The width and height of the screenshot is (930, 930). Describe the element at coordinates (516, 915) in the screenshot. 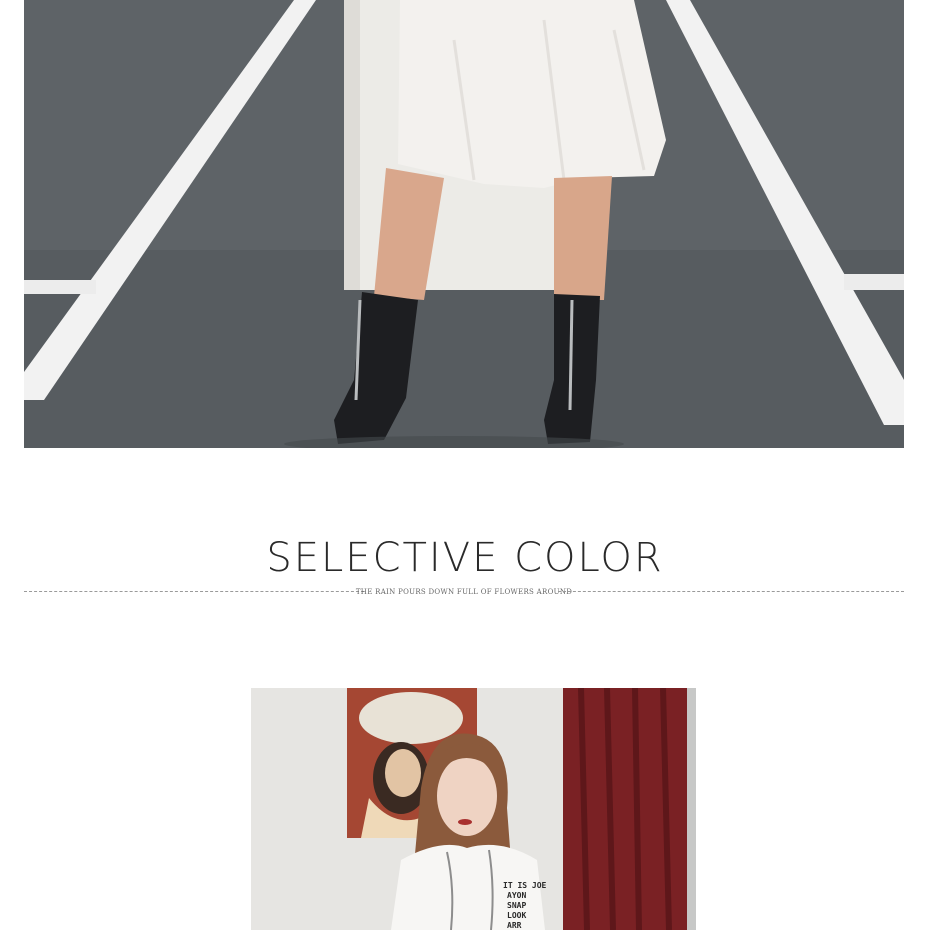

I see `shirt-print-line-4: LOOK` at that location.